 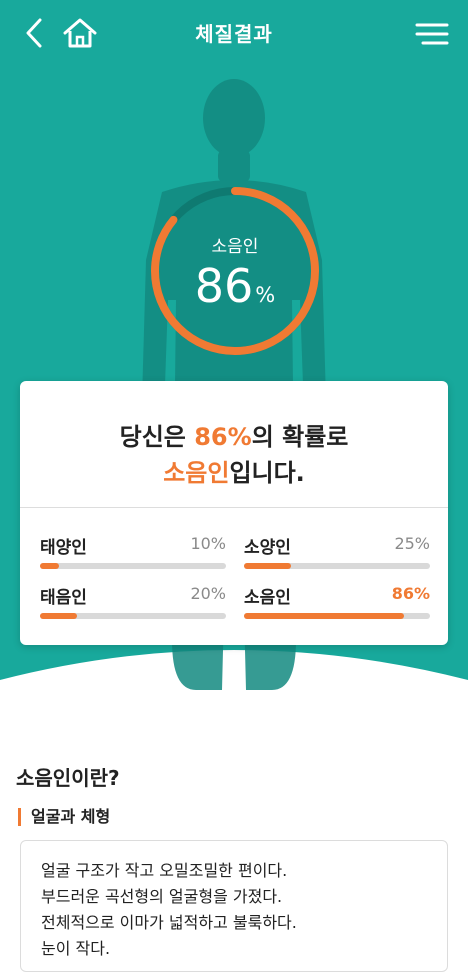 I want to click on stat-value: 86%, so click(x=410, y=593).